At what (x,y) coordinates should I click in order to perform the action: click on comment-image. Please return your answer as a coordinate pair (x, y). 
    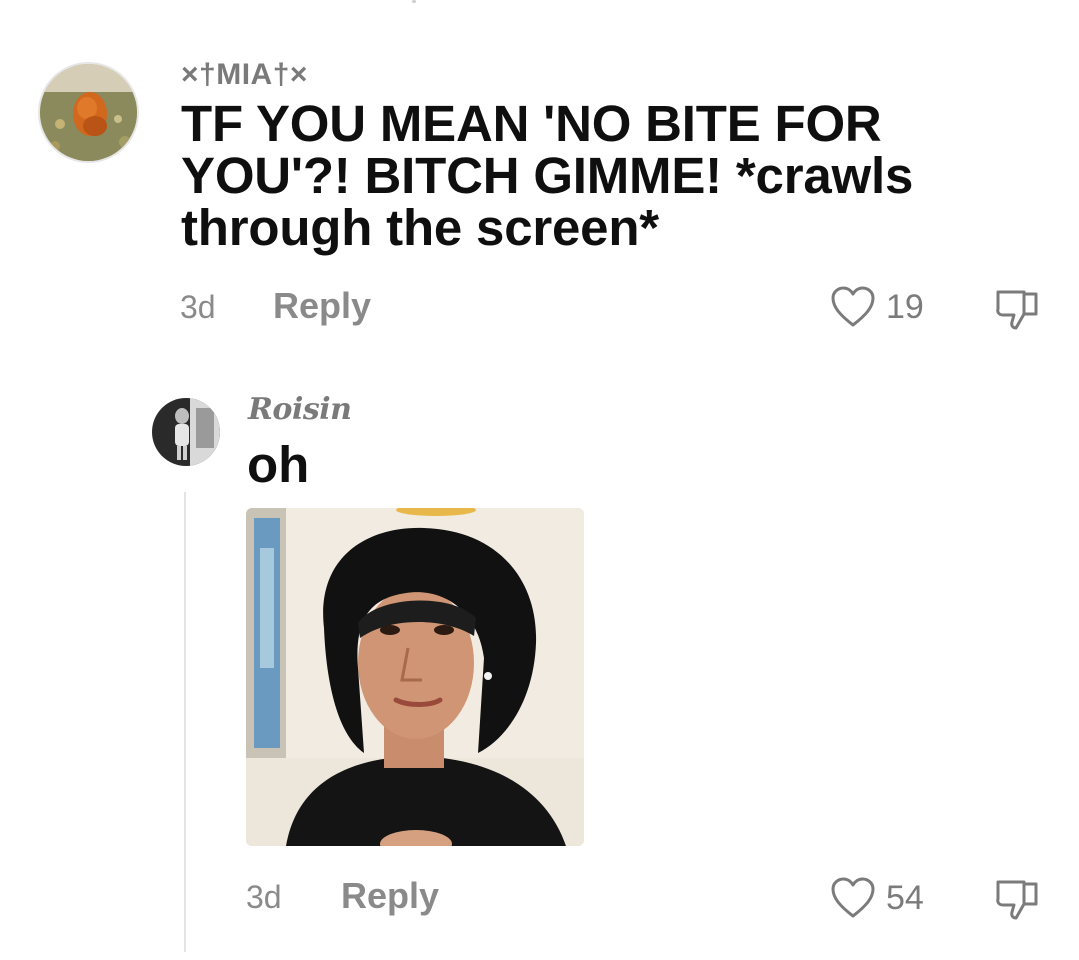
    Looking at the image, I should click on (415, 677).